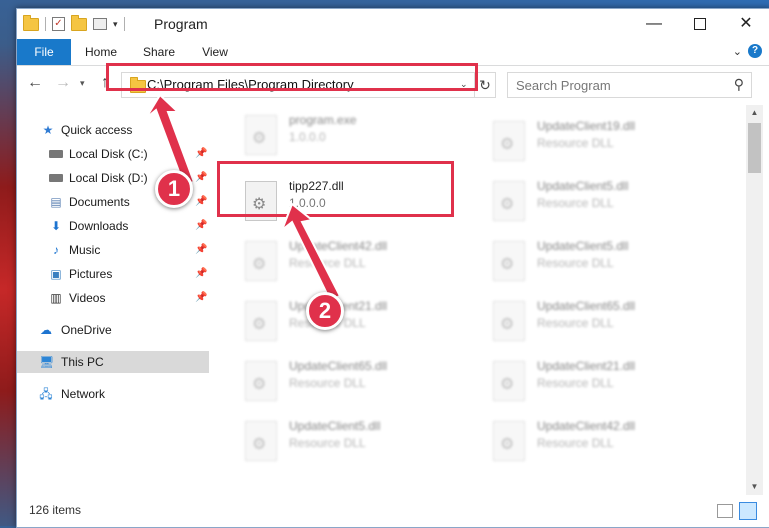 The width and height of the screenshot is (769, 528). I want to click on search-placeholder: Search Program, so click(563, 85).